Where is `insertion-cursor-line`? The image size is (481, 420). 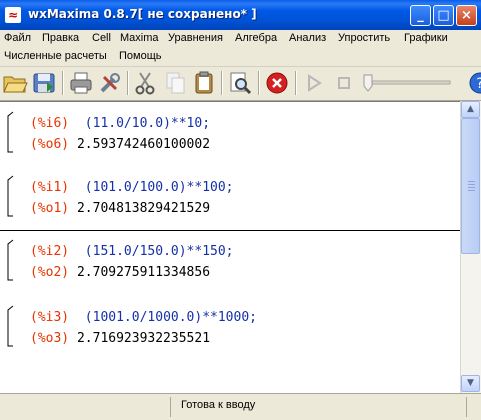 insertion-cursor-line is located at coordinates (230, 230).